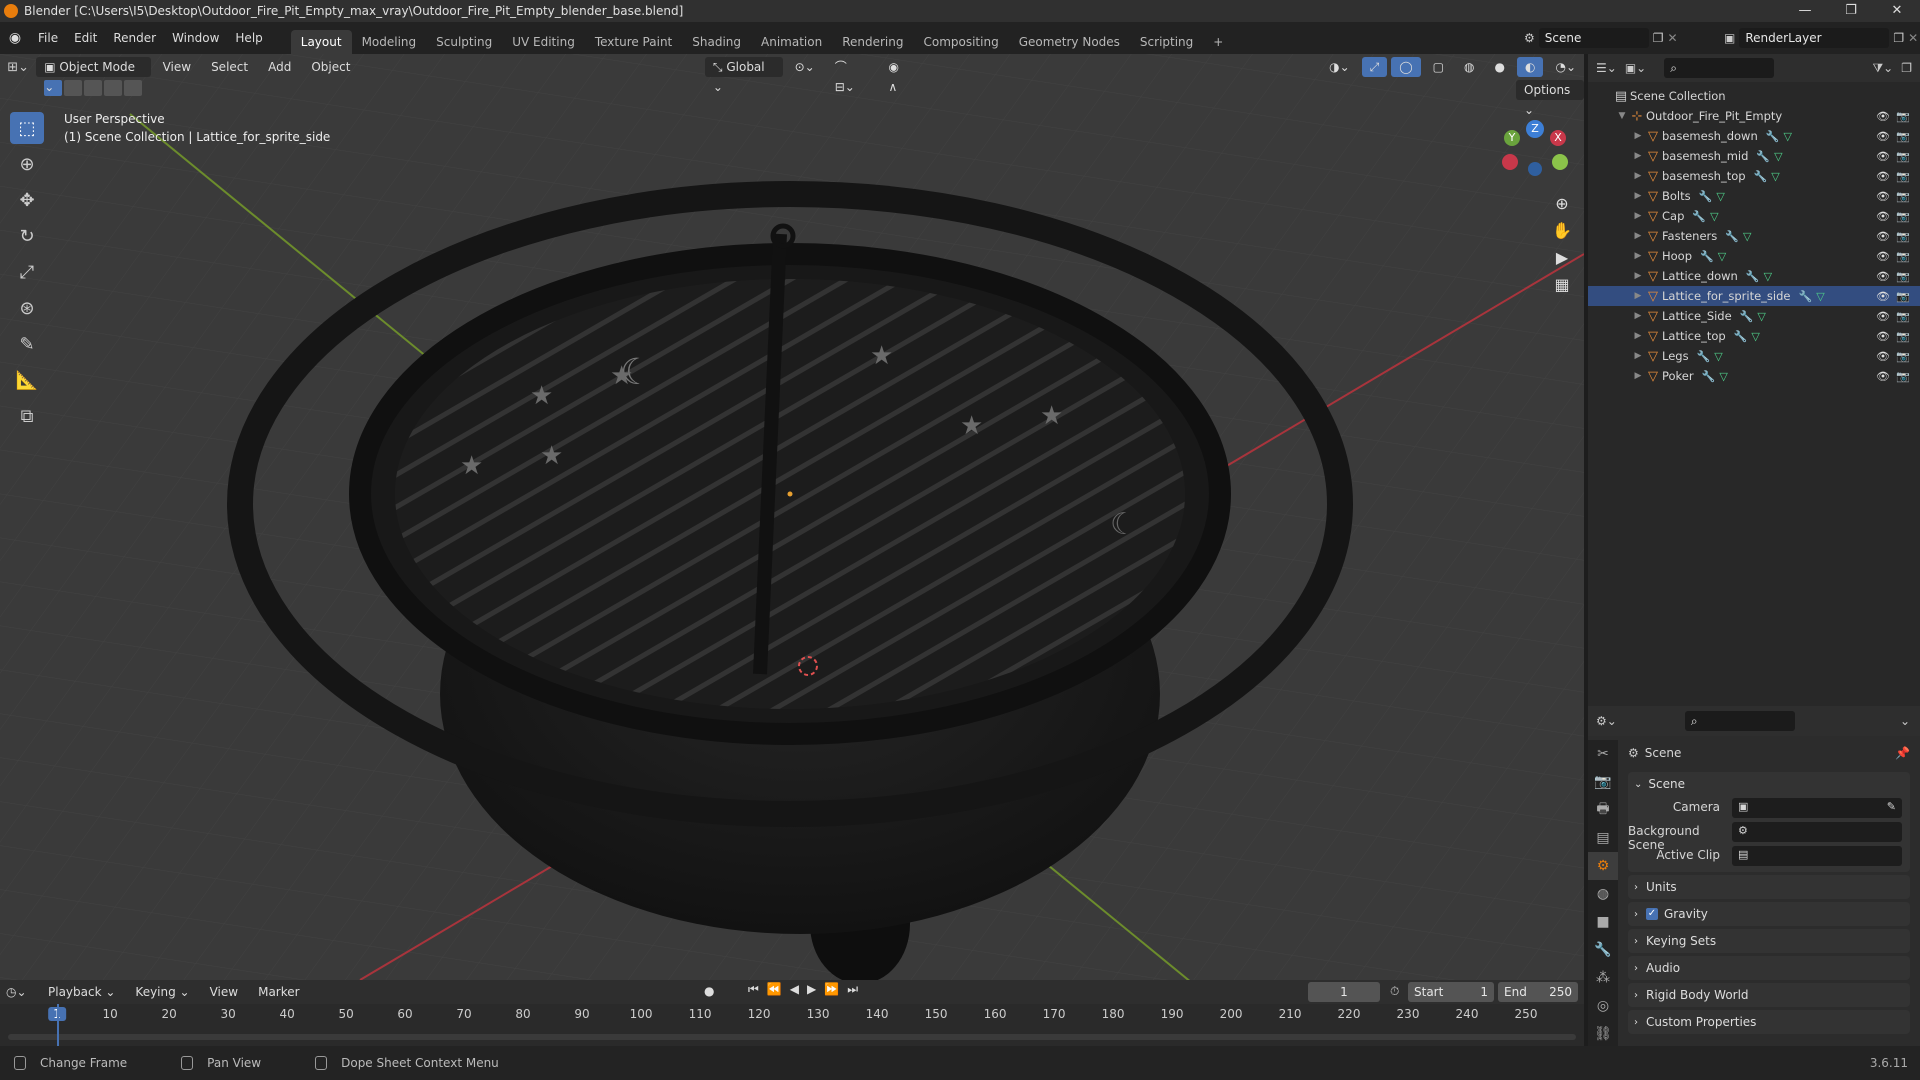  I want to click on active-clip-field: ▤, so click(1817, 856).